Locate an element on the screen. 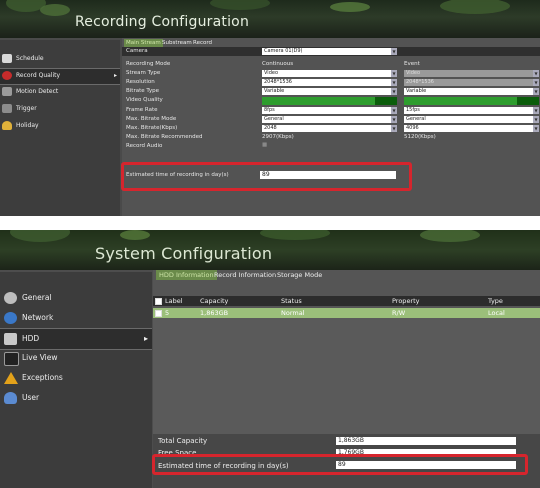  tab-record: Record is located at coordinates (202, 43).